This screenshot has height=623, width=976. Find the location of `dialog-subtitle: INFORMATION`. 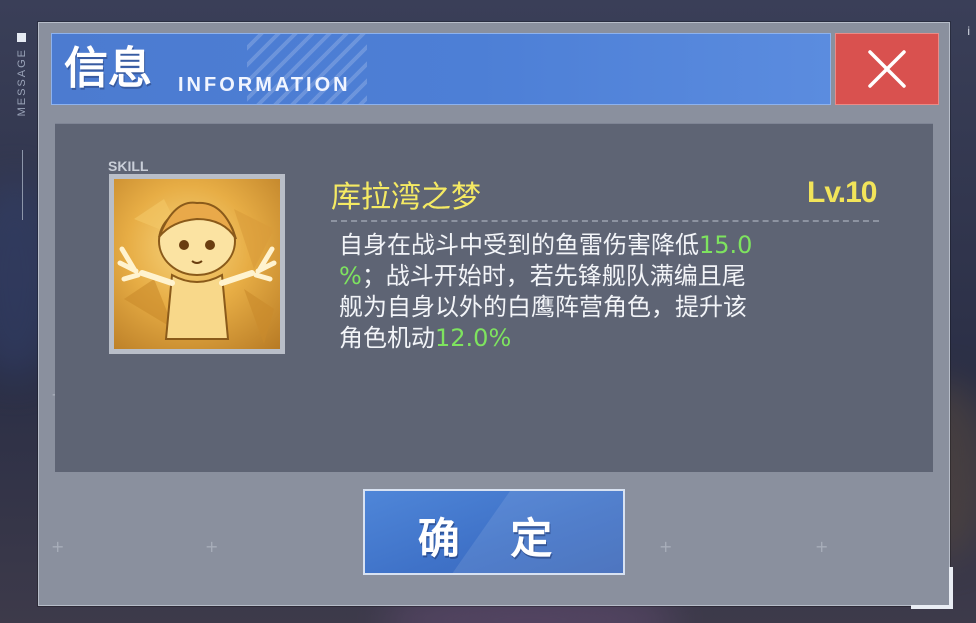

dialog-subtitle: INFORMATION is located at coordinates (264, 85).